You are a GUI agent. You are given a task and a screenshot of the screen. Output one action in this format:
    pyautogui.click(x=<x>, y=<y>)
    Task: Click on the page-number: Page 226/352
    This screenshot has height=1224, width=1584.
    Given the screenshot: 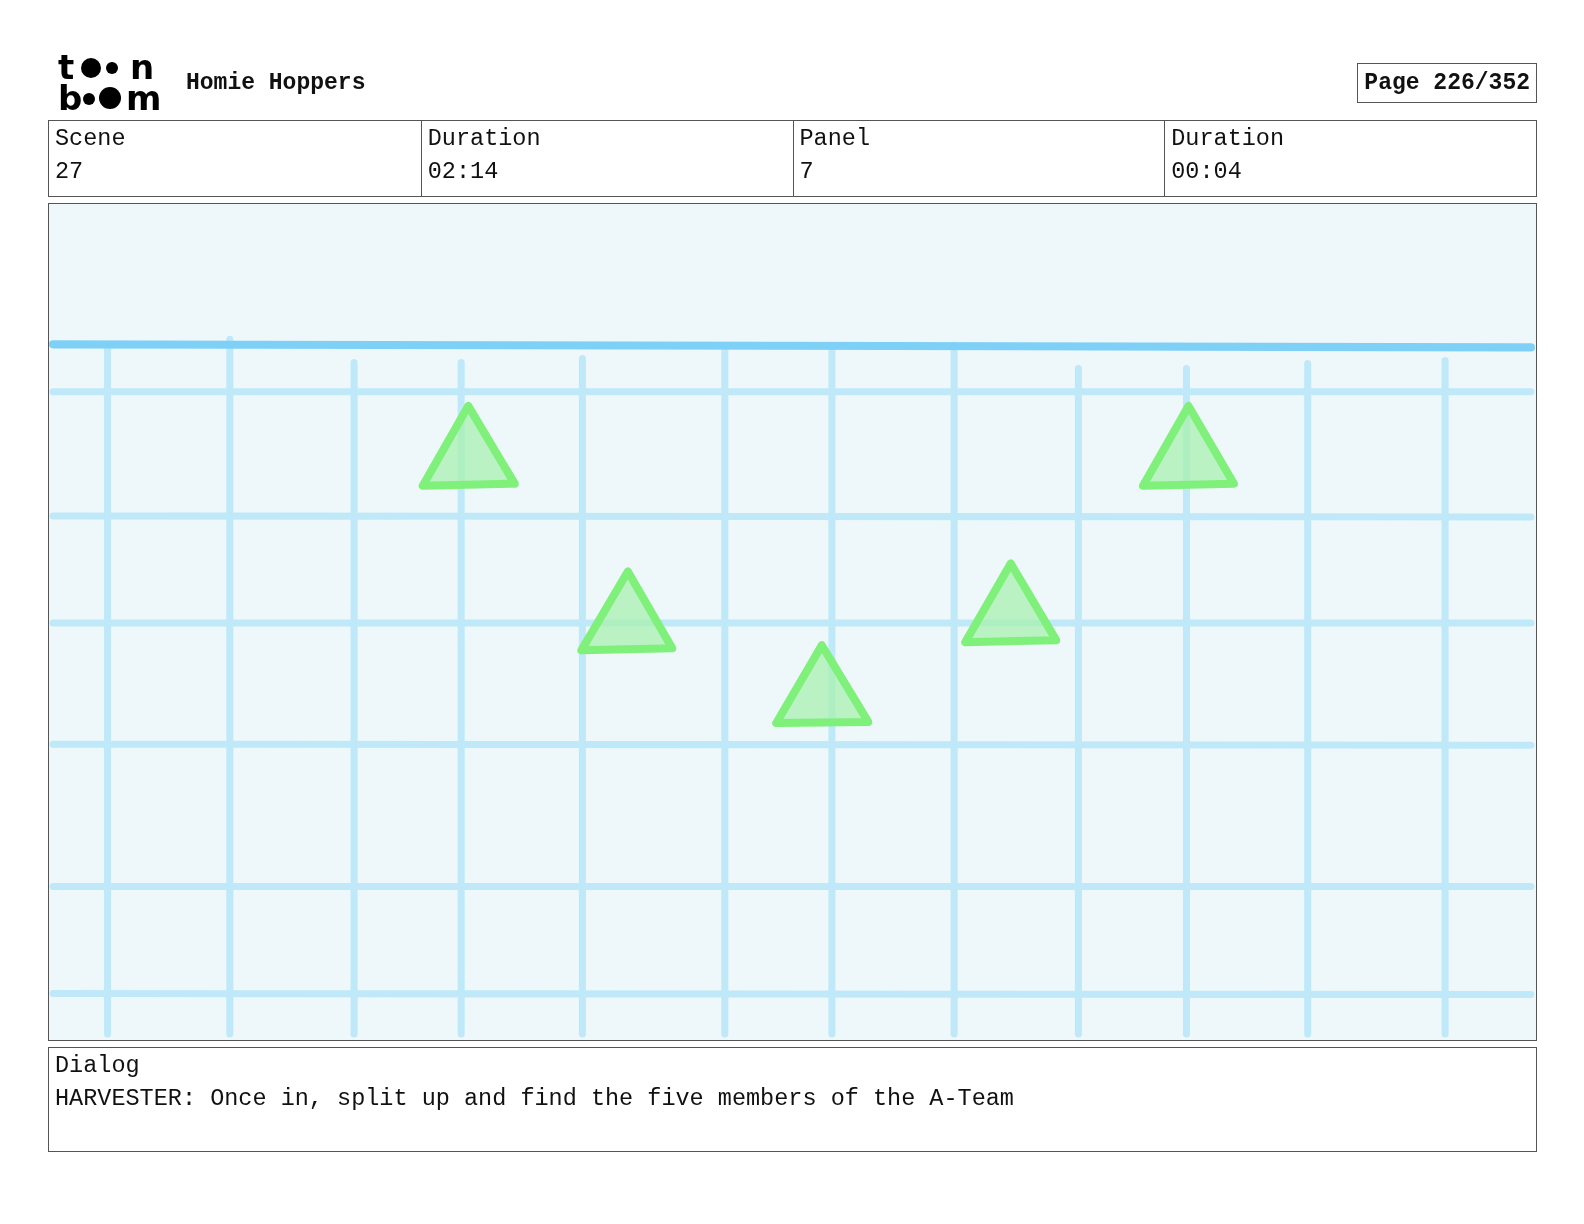 What is the action you would take?
    pyautogui.click(x=1447, y=83)
    